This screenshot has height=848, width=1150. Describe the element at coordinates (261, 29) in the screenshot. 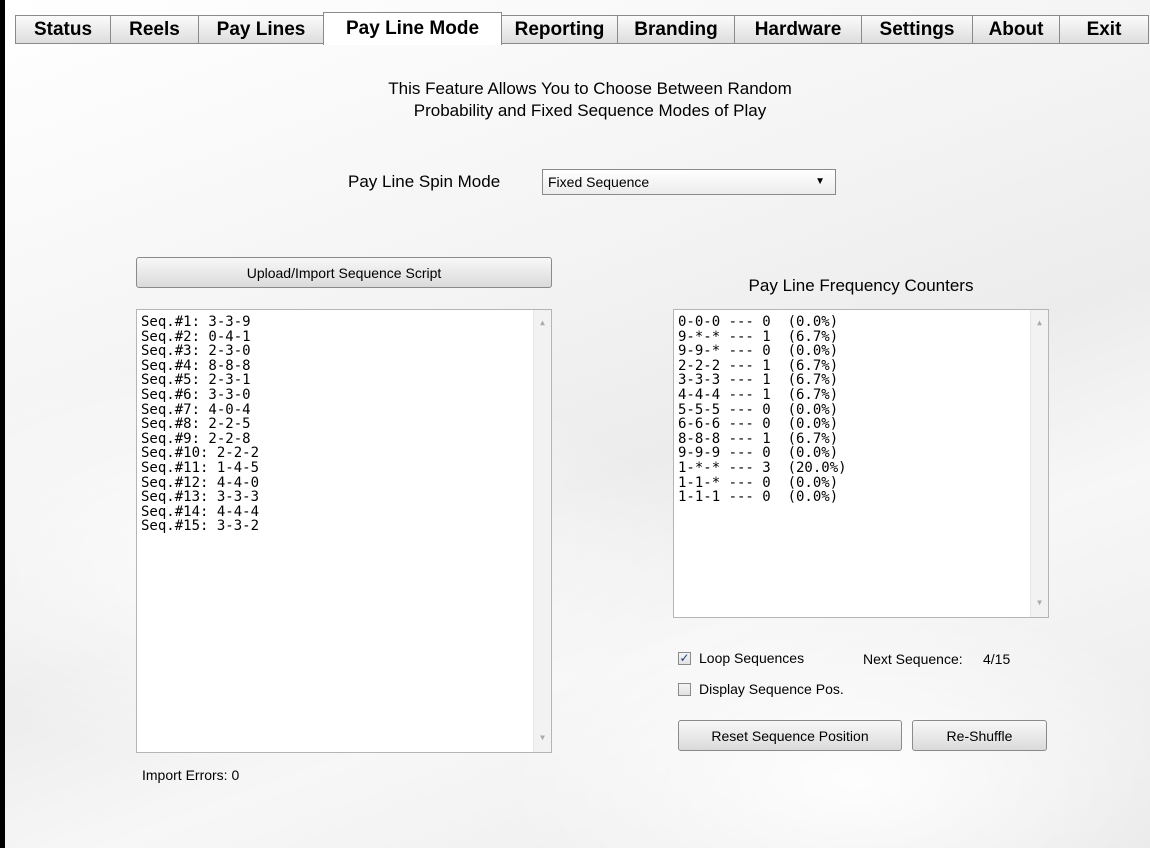

I see `tab-pay-lines: Pay Lines` at that location.